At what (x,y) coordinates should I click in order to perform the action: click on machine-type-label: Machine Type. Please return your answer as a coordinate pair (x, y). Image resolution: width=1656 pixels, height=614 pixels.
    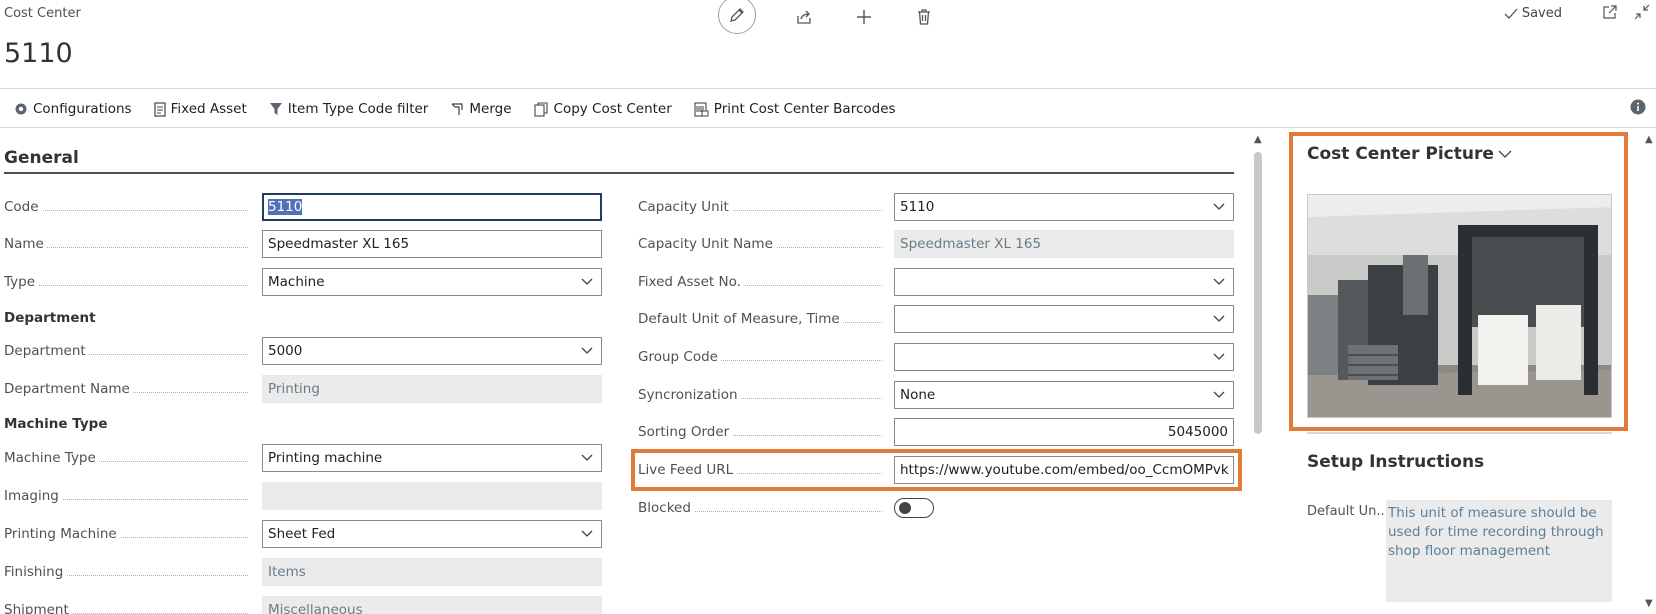
    Looking at the image, I should click on (51, 458).